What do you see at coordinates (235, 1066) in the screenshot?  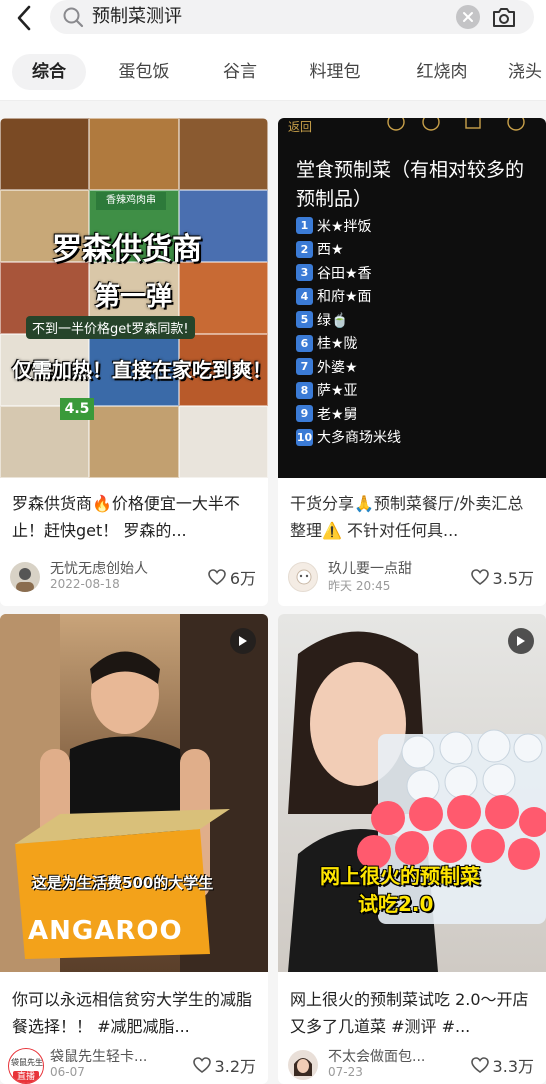 I see `like-count: 3.2万` at bounding box center [235, 1066].